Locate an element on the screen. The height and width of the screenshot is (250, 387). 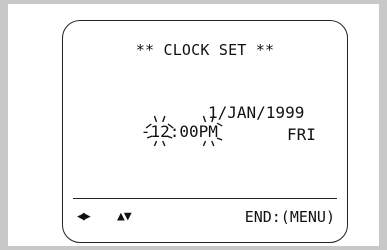
date-display: 1/JAN/1999 is located at coordinates (256, 112).